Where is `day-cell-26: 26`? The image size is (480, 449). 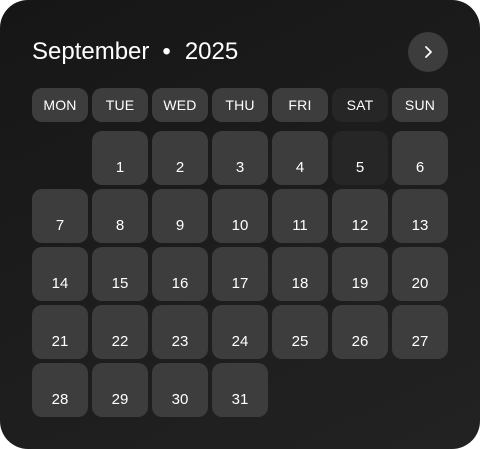
day-cell-26: 26 is located at coordinates (360, 332).